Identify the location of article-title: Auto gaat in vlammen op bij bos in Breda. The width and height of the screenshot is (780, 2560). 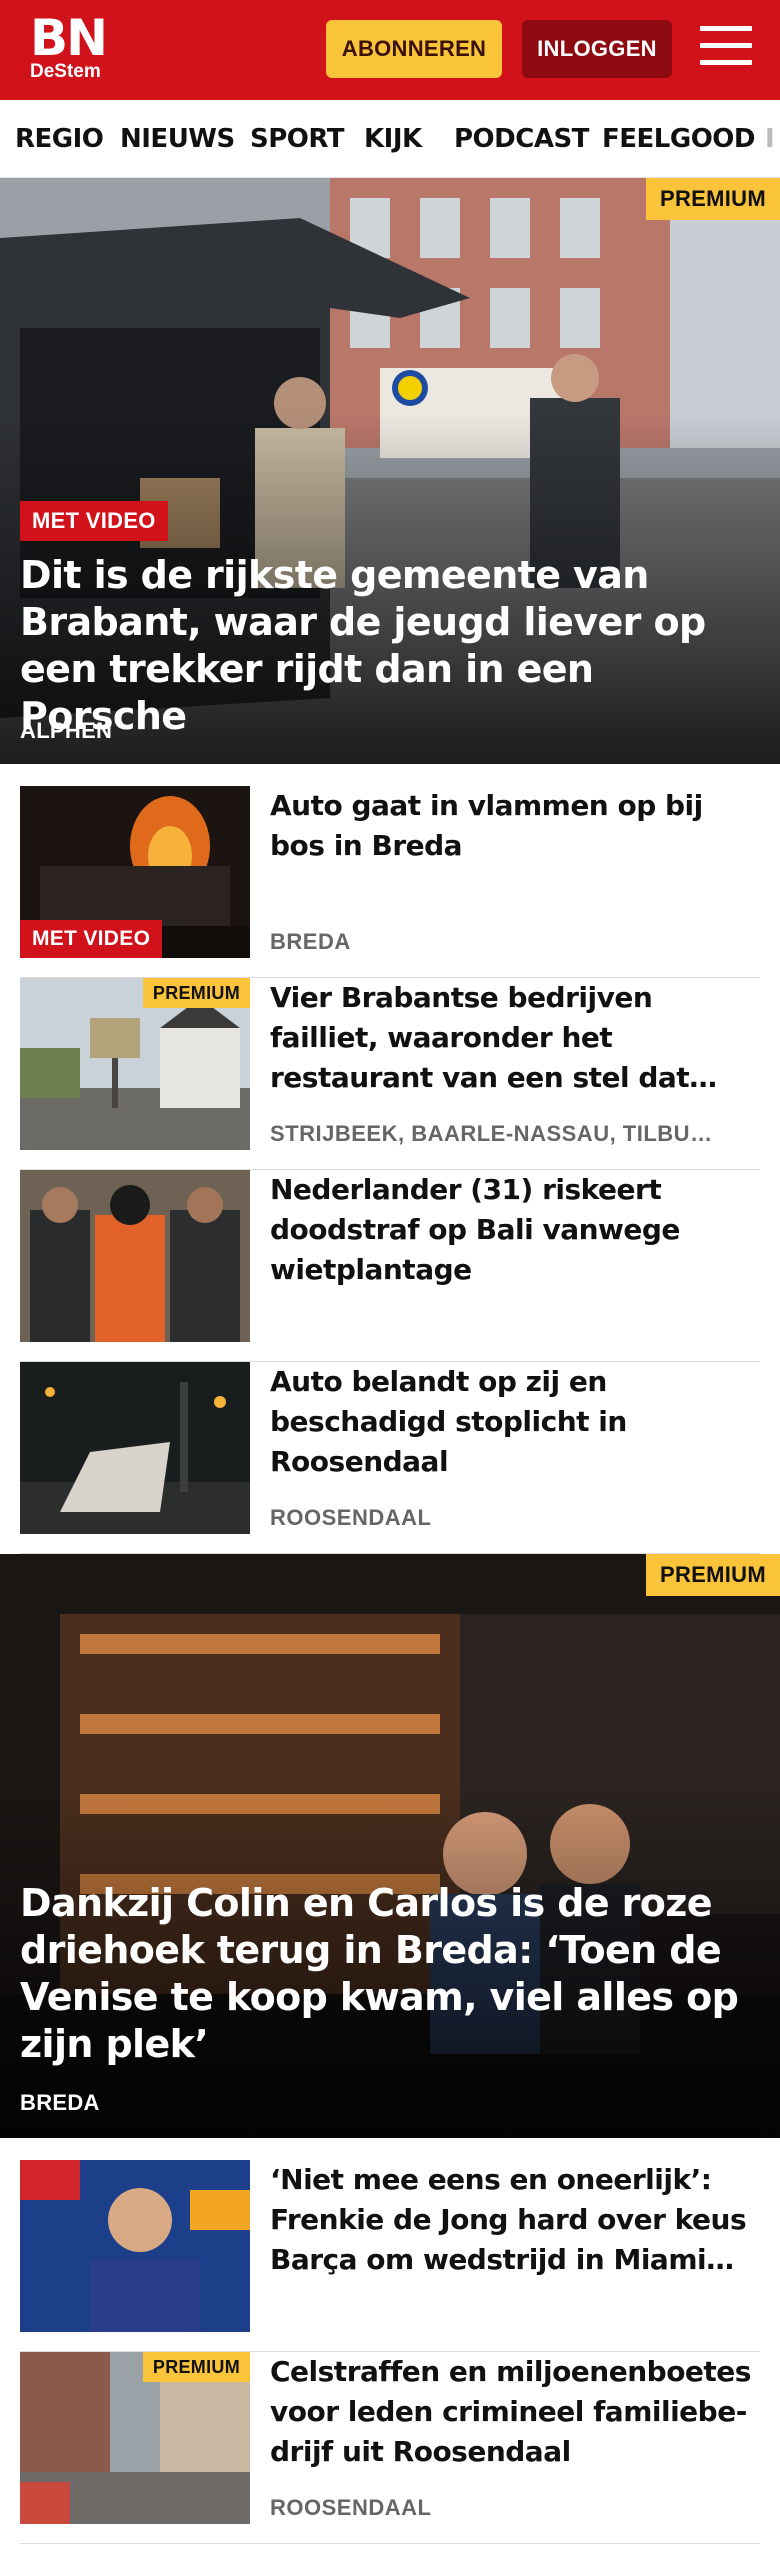
(515, 826).